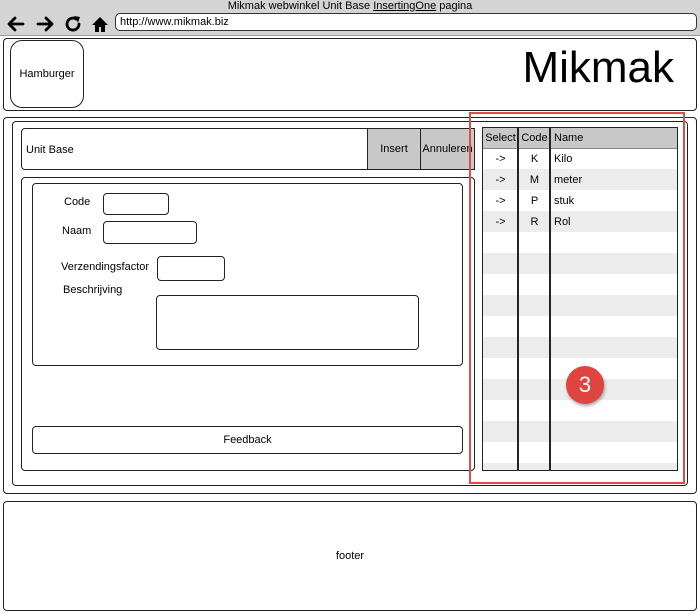 The height and width of the screenshot is (614, 700). I want to click on annotation-badge: 3, so click(585, 385).